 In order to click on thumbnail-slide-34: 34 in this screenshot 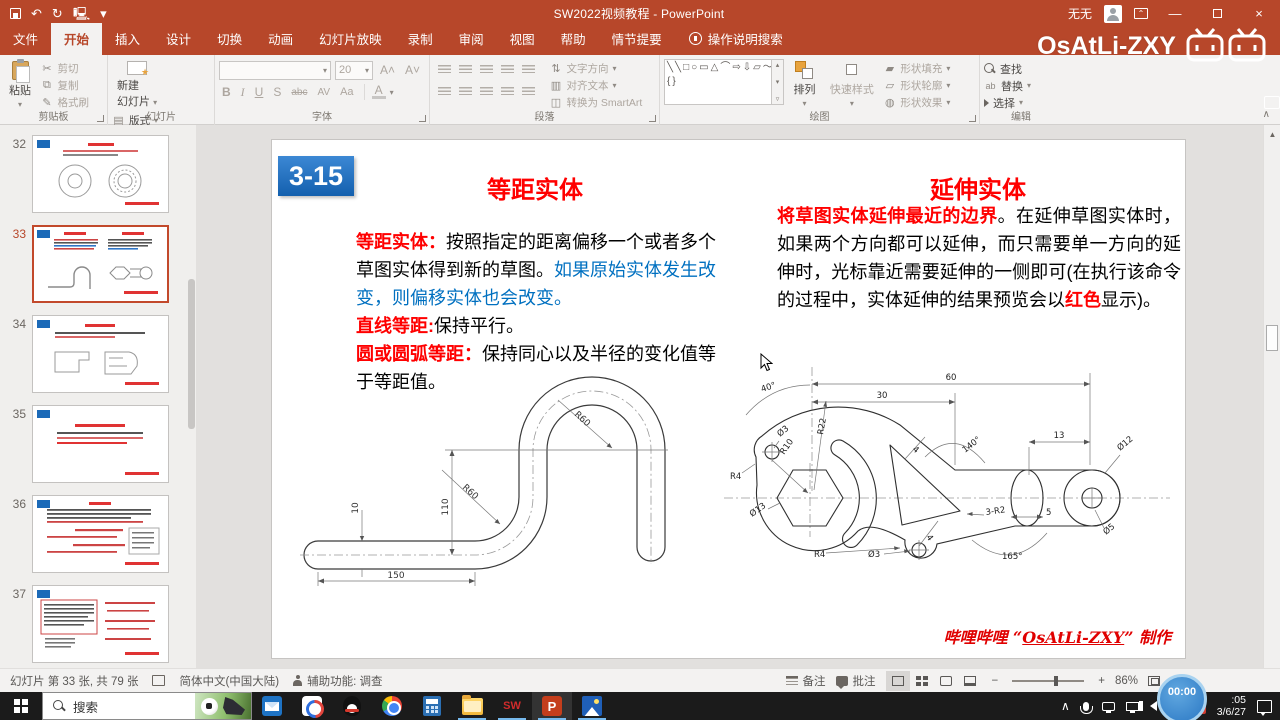, I will do `click(87, 354)`.